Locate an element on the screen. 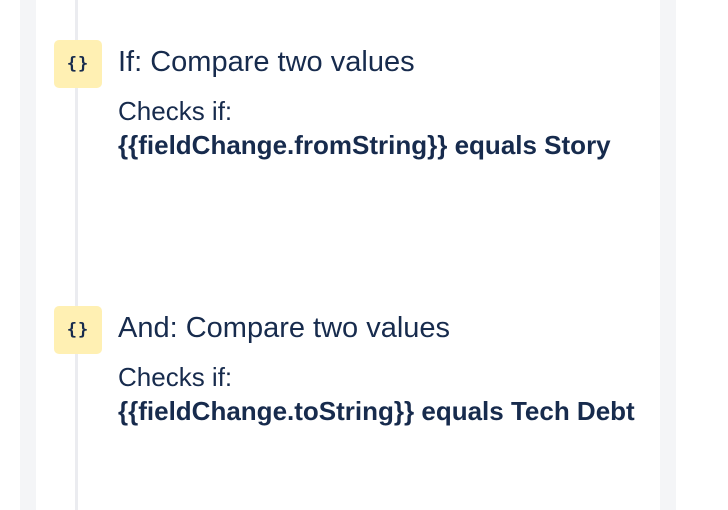 Image resolution: width=728 pixels, height=510 pixels. component-title: And: Compare two values is located at coordinates (284, 328).